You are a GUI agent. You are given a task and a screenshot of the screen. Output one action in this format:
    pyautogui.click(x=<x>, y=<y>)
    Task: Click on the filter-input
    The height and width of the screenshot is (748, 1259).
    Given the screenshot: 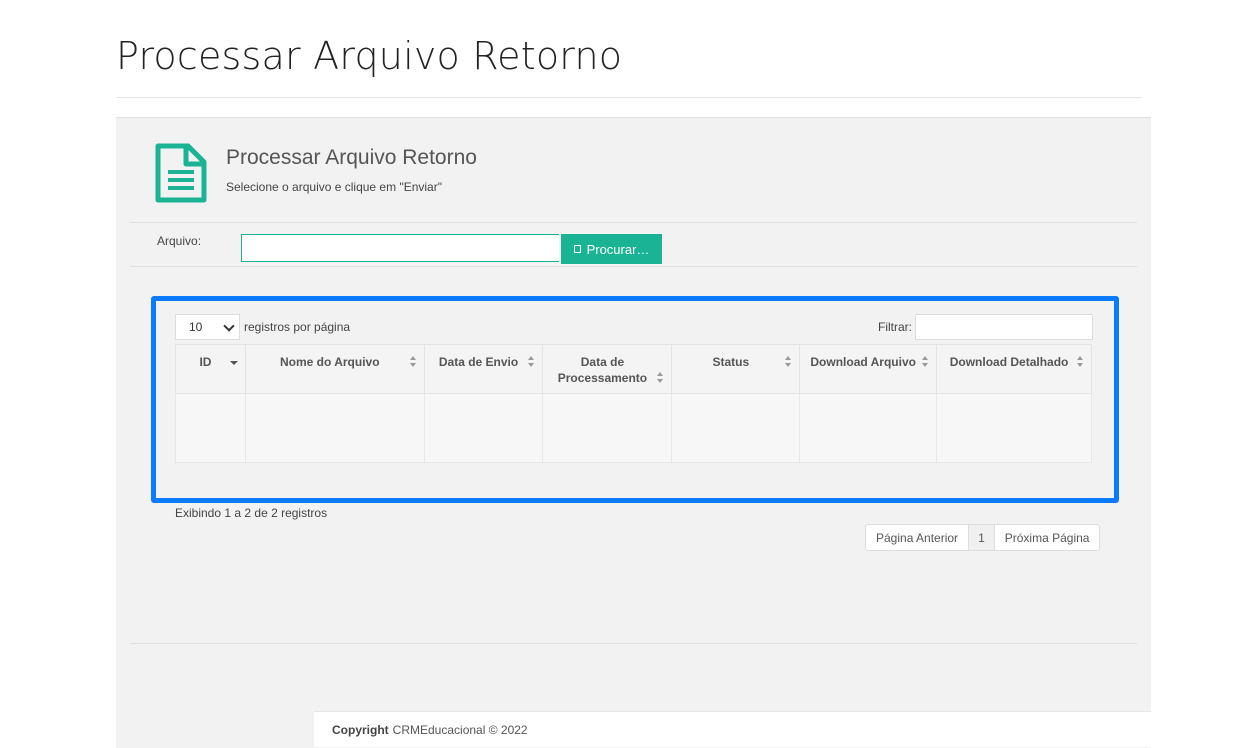 What is the action you would take?
    pyautogui.click(x=1004, y=327)
    